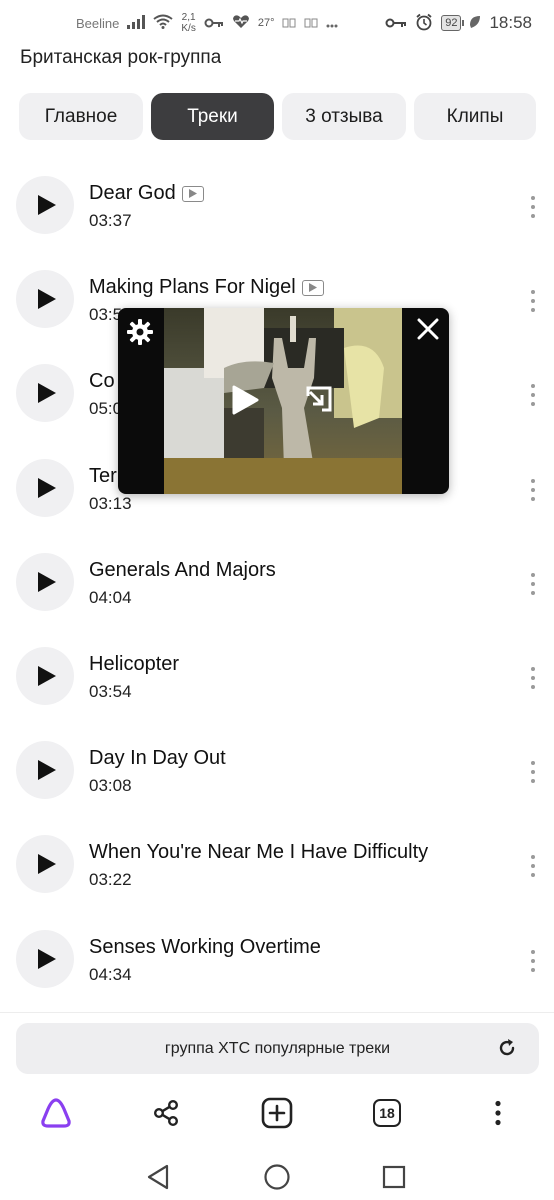 Image resolution: width=554 pixels, height=1200 pixels. I want to click on reload-icon, so click(507, 1050).